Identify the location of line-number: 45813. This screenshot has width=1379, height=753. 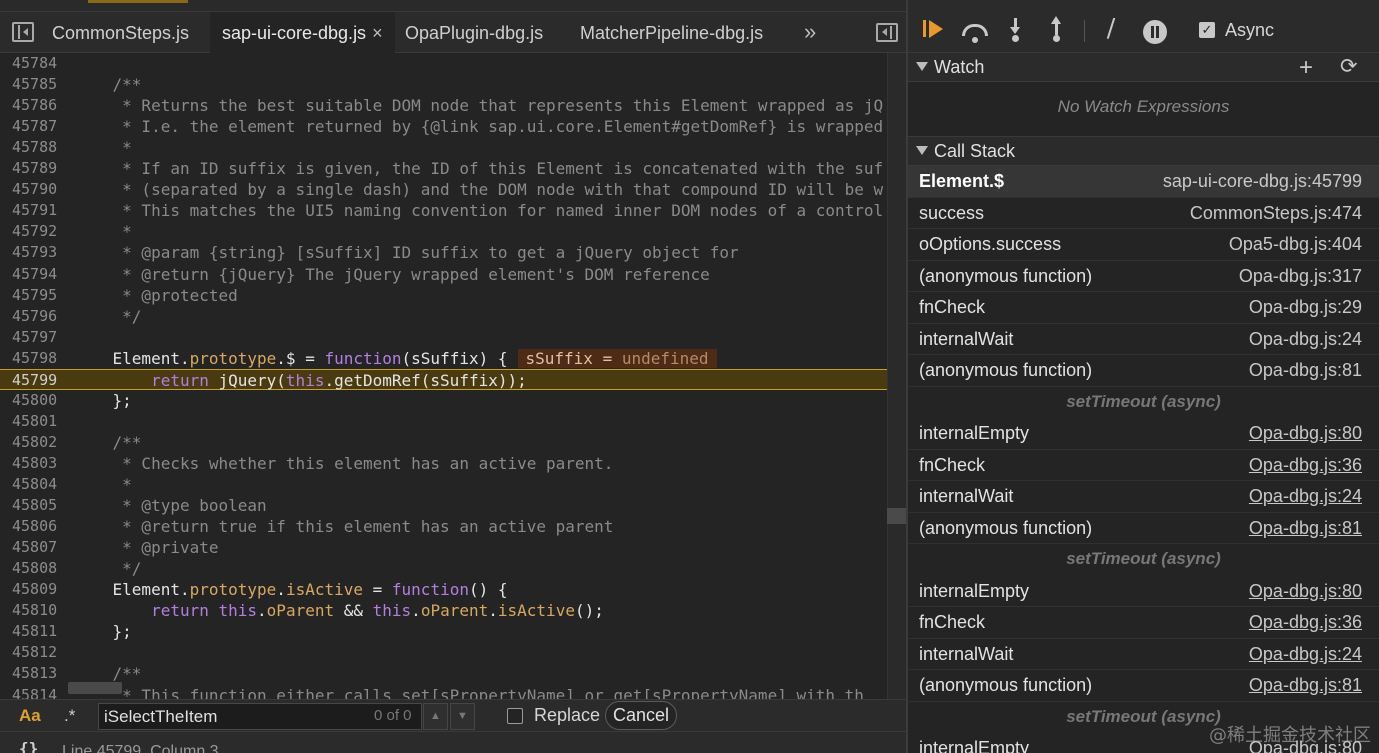
(38, 673).